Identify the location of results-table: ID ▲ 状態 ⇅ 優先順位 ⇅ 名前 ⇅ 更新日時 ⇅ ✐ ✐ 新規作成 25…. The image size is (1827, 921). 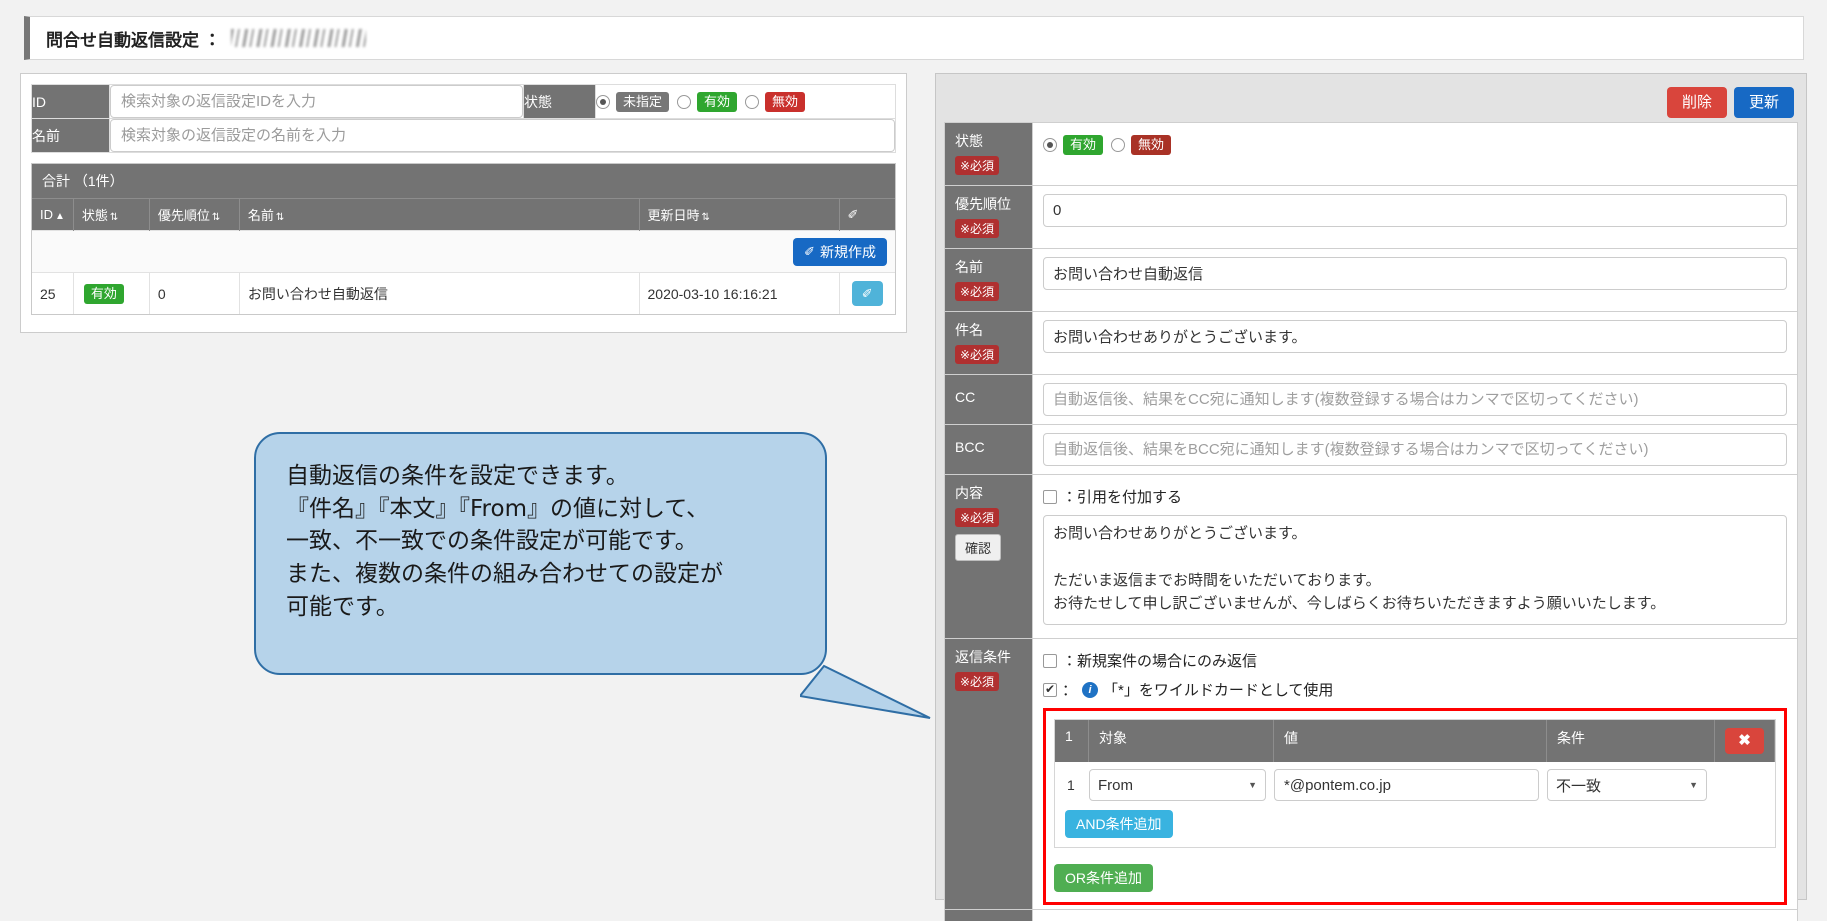
(463, 256).